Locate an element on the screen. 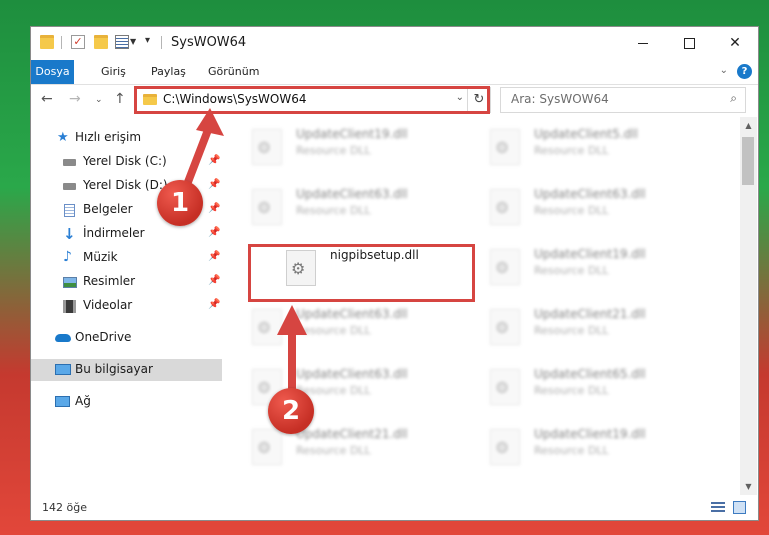 This screenshot has height=535, width=769. annotation-arrows is located at coordinates (245, 252).